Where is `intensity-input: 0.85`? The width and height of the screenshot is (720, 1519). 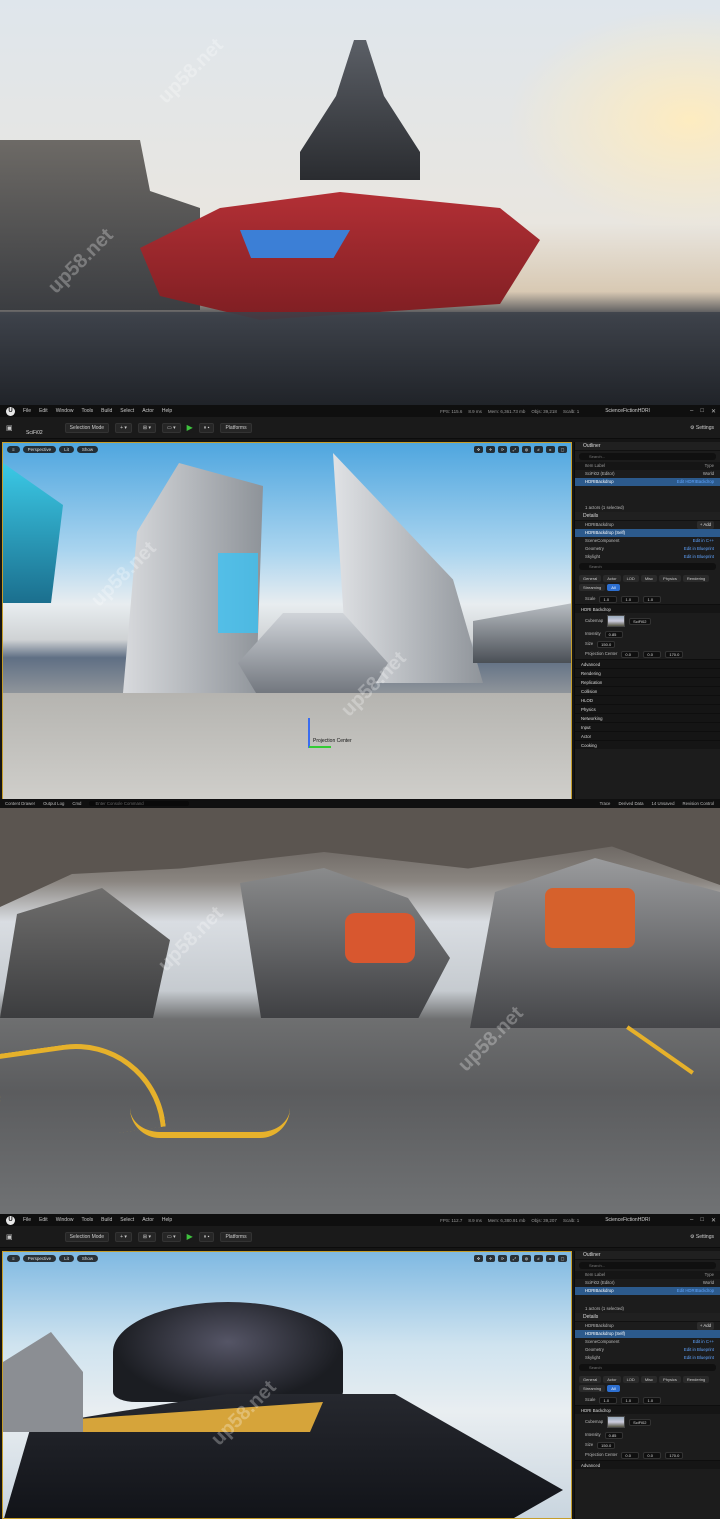
intensity-input: 0.85 is located at coordinates (613, 634).